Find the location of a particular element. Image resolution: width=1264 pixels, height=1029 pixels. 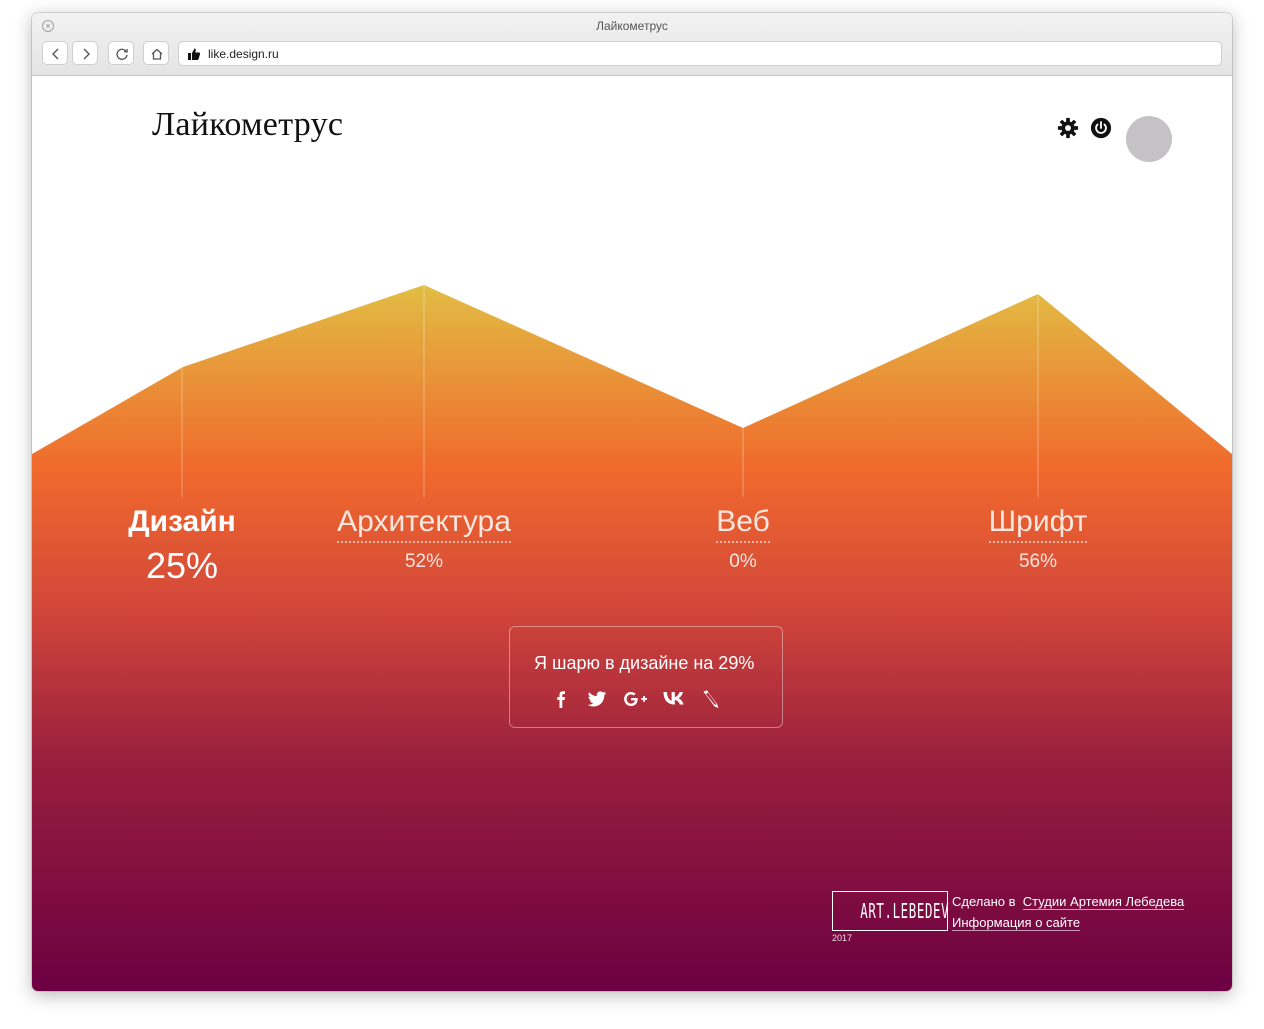

category-percent: 56% is located at coordinates (1038, 561).